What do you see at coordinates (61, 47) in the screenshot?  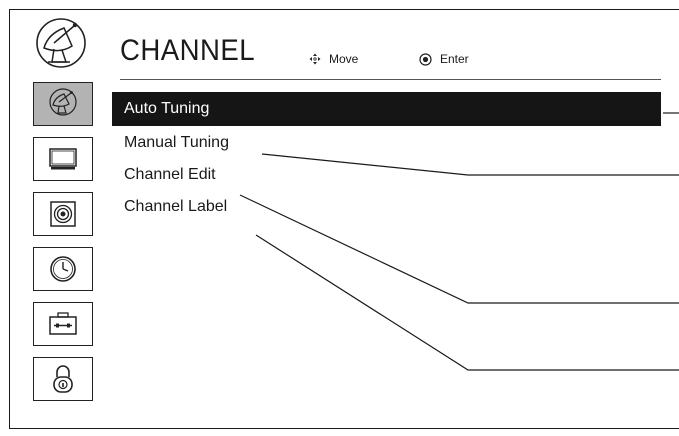 I see `satellite-logo-icon` at bounding box center [61, 47].